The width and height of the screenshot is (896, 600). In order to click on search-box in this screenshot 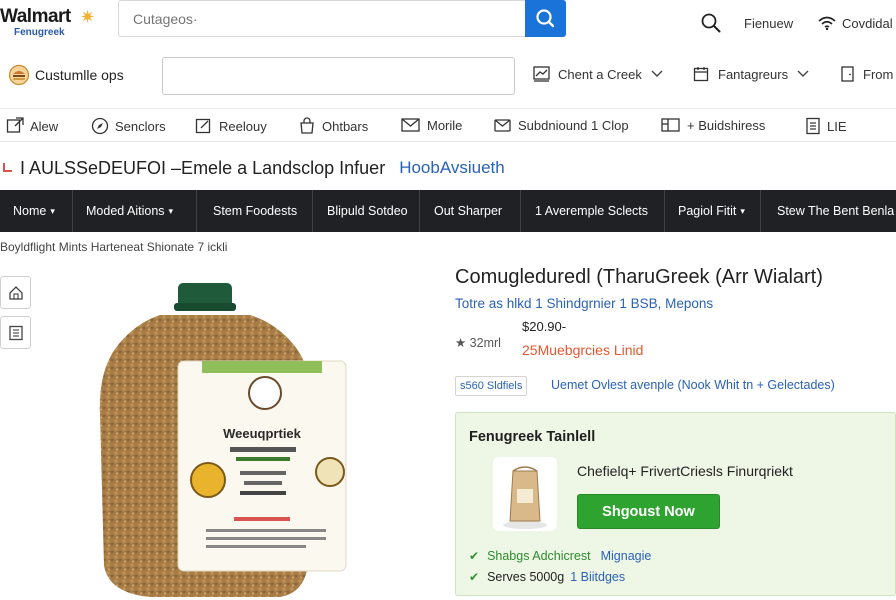, I will do `click(342, 18)`.